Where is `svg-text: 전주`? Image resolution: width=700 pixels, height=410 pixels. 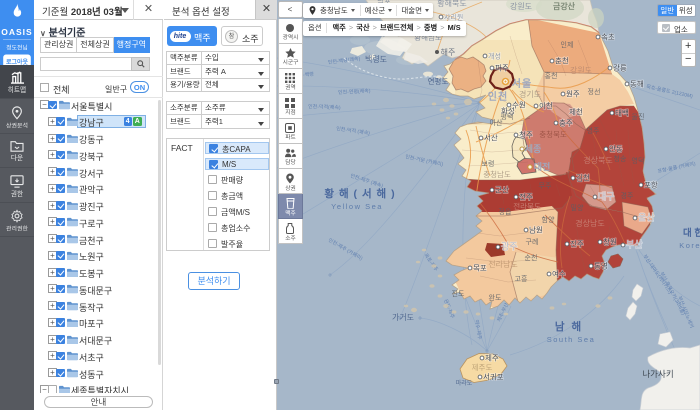
svg-text: 전주 is located at coordinates (526, 197).